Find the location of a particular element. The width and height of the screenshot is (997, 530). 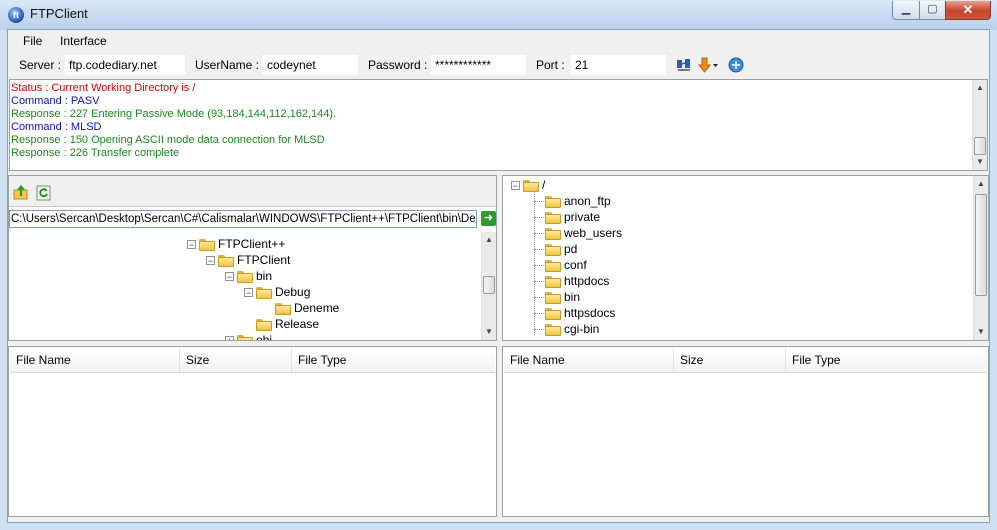

close-button: ✕ is located at coordinates (968, 10).